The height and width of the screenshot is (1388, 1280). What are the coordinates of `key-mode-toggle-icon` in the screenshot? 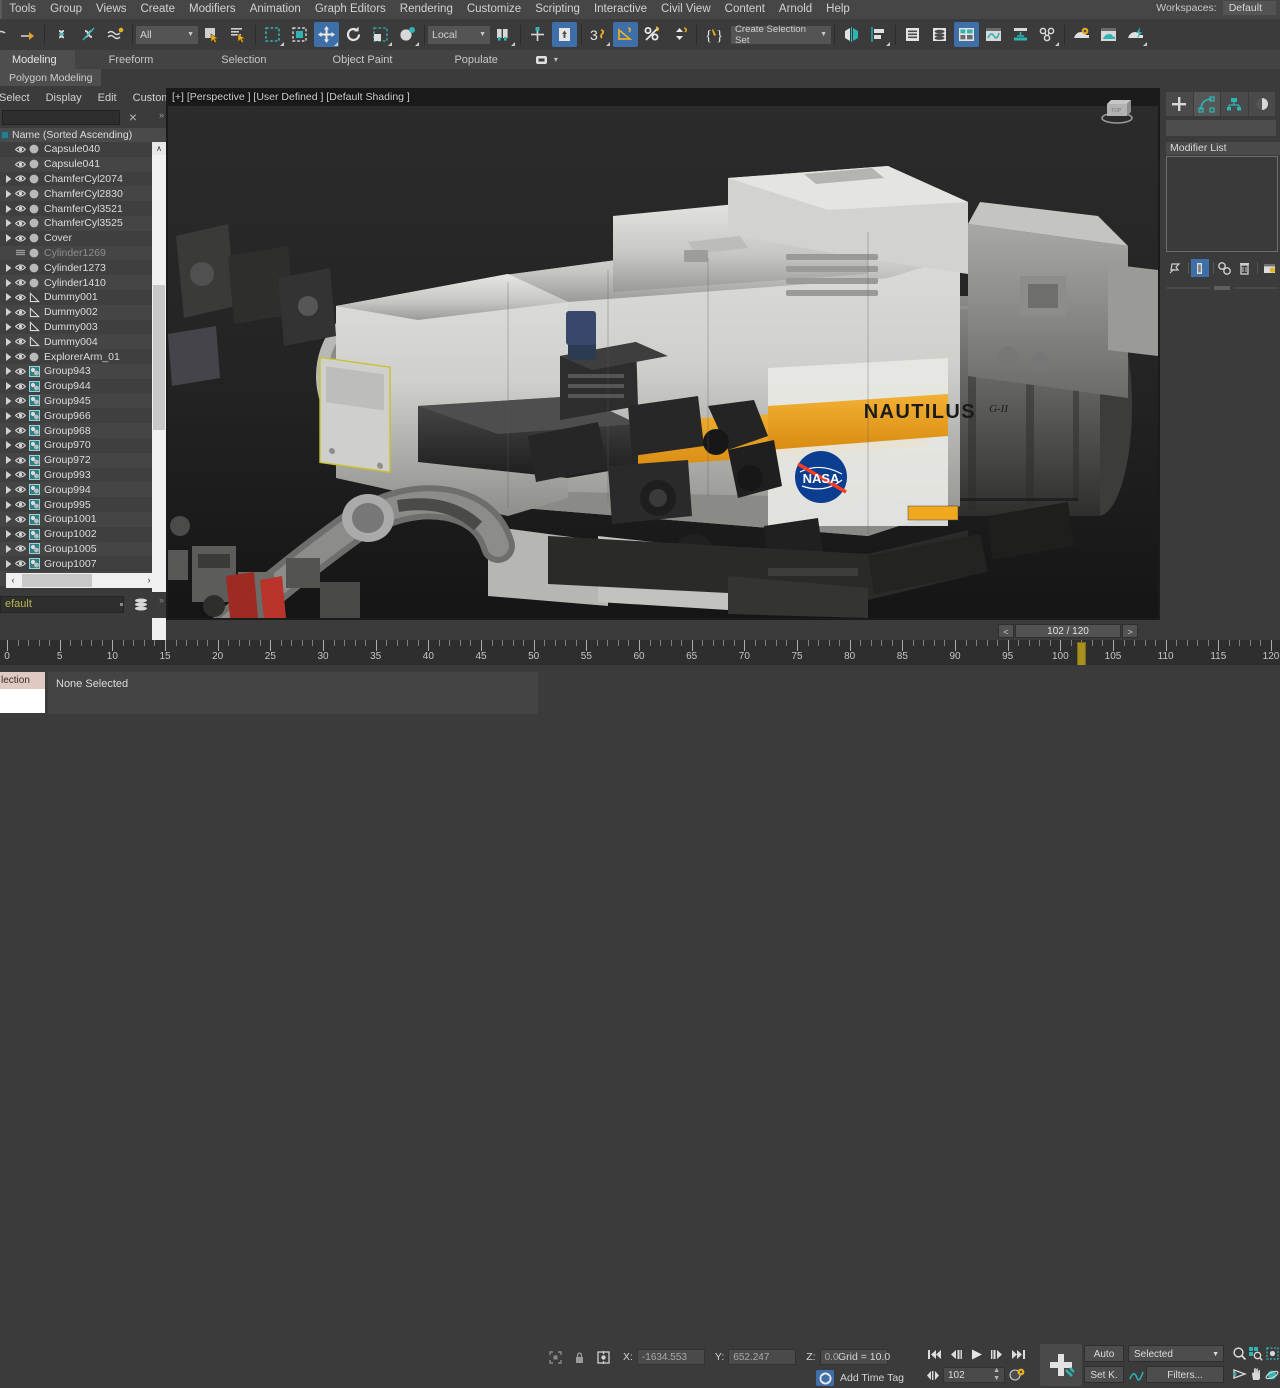 It's located at (932, 1375).